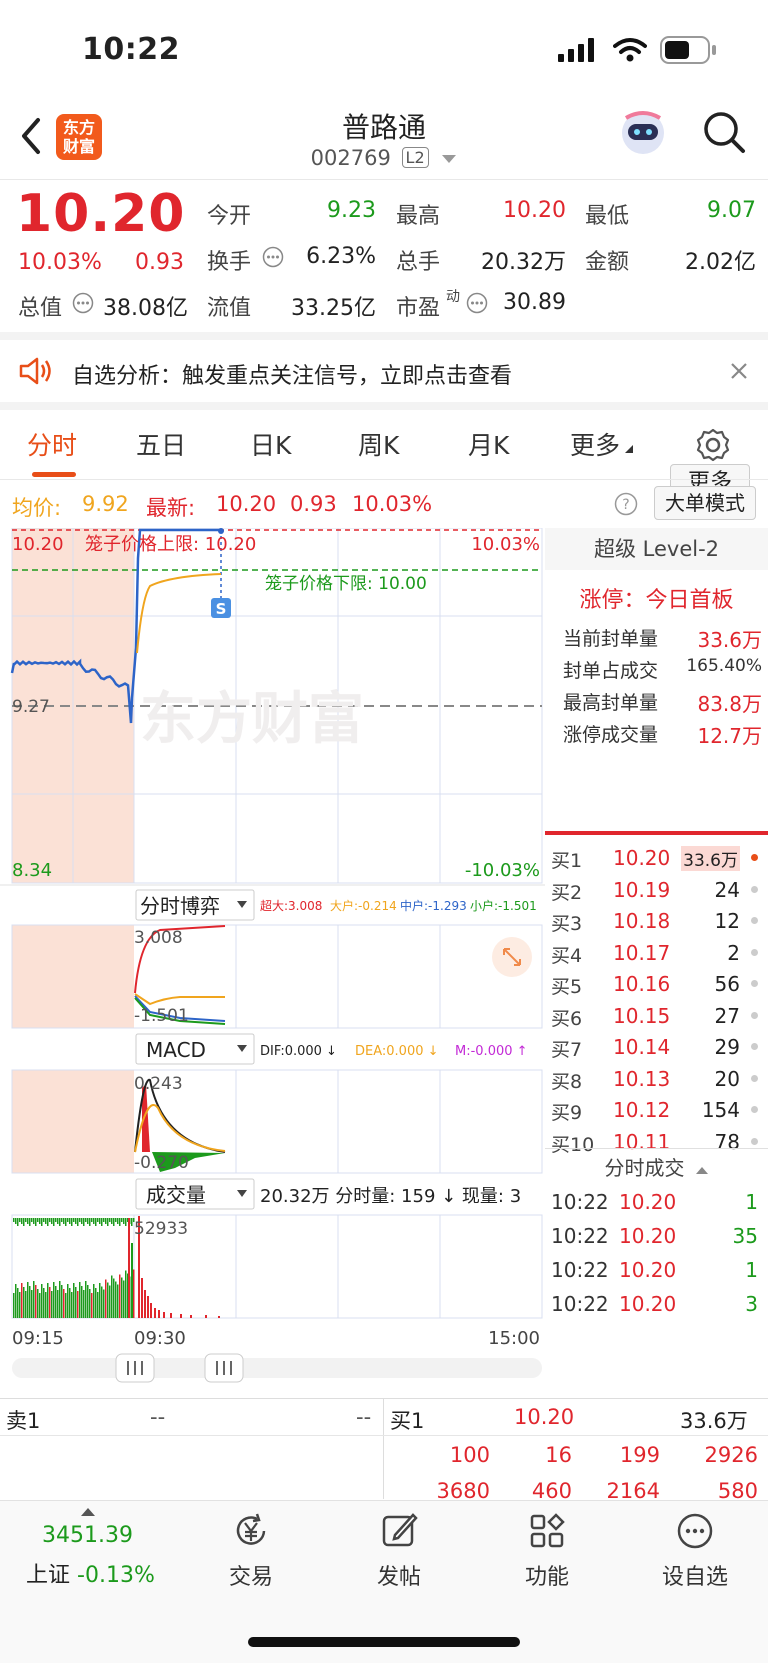  I want to click on analysis-alert-bar: 自选分析：触发重点关注信号，立即点击查看, so click(384, 375).